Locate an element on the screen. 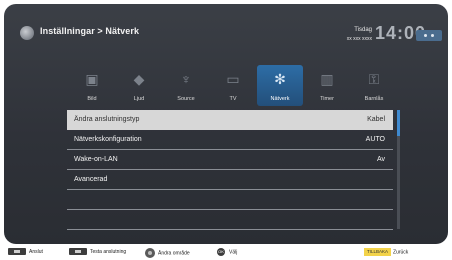 The image size is (452, 260). tab-ljud: ◆ Ljud is located at coordinates (139, 85).